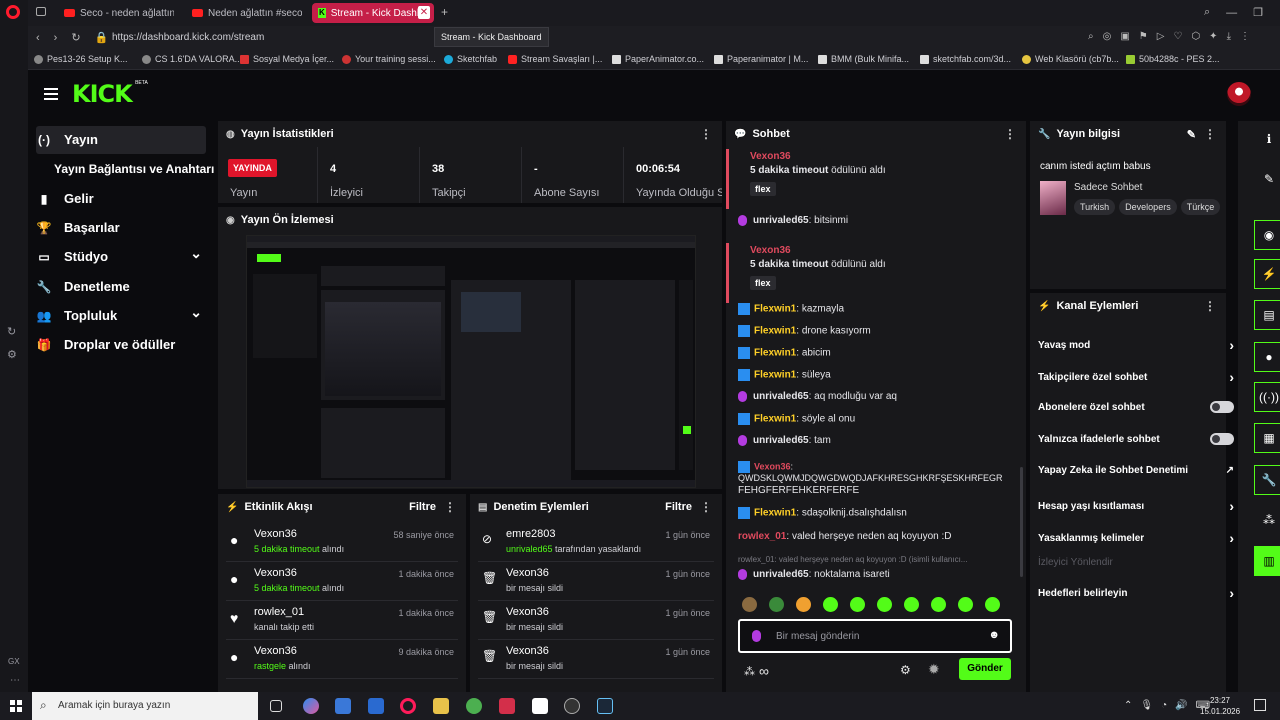 This screenshot has height=720, width=1280. What do you see at coordinates (1181, 705) in the screenshot?
I see `volume-icon: 🔊` at bounding box center [1181, 705].